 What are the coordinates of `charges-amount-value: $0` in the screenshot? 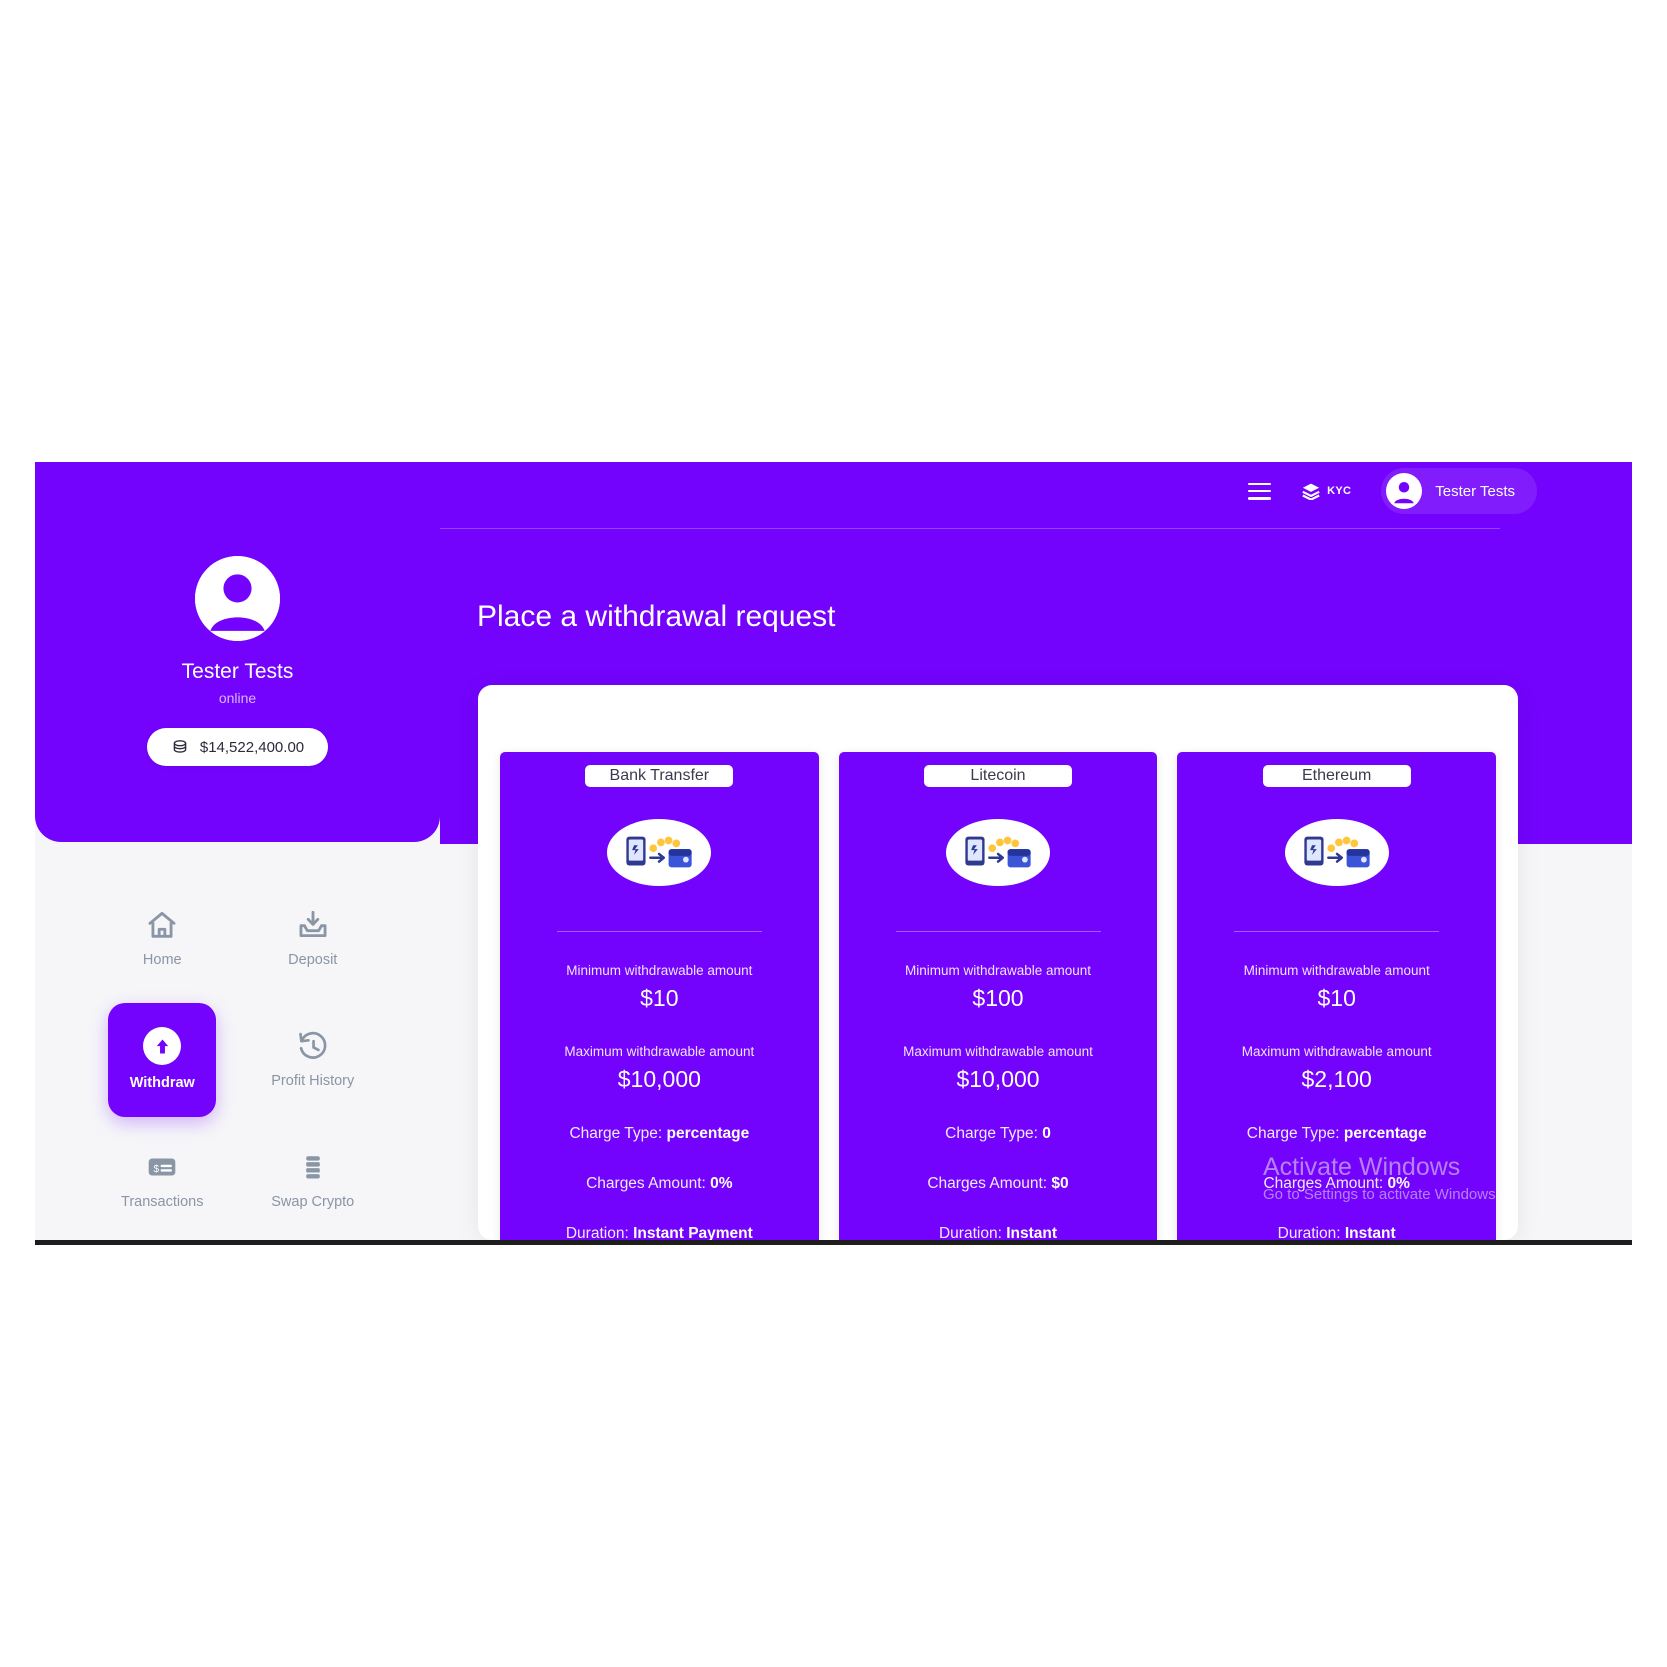 It's located at (1060, 1184).